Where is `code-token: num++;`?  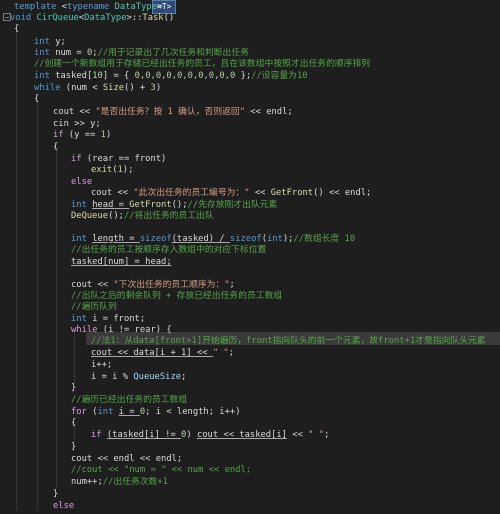 code-token: num++; is located at coordinates (87, 482).